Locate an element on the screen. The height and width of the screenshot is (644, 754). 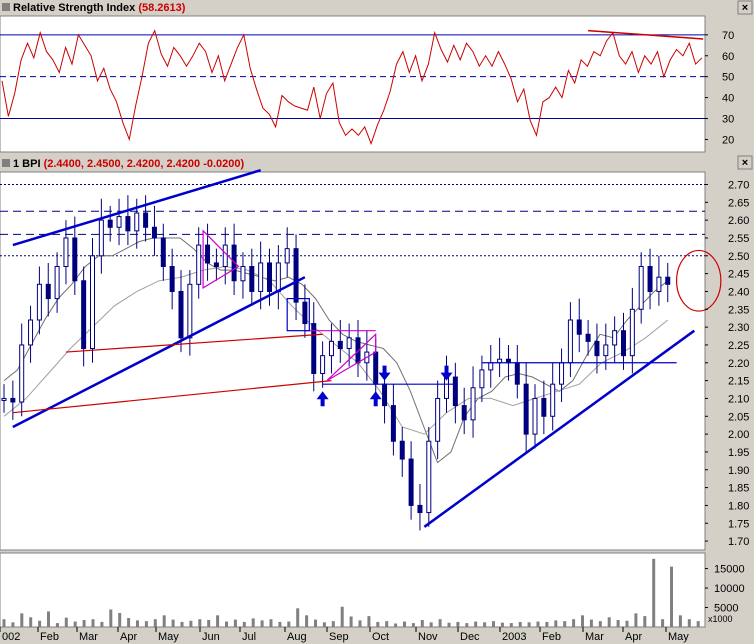
price-tick-label: 2.65 is located at coordinates (738, 203).